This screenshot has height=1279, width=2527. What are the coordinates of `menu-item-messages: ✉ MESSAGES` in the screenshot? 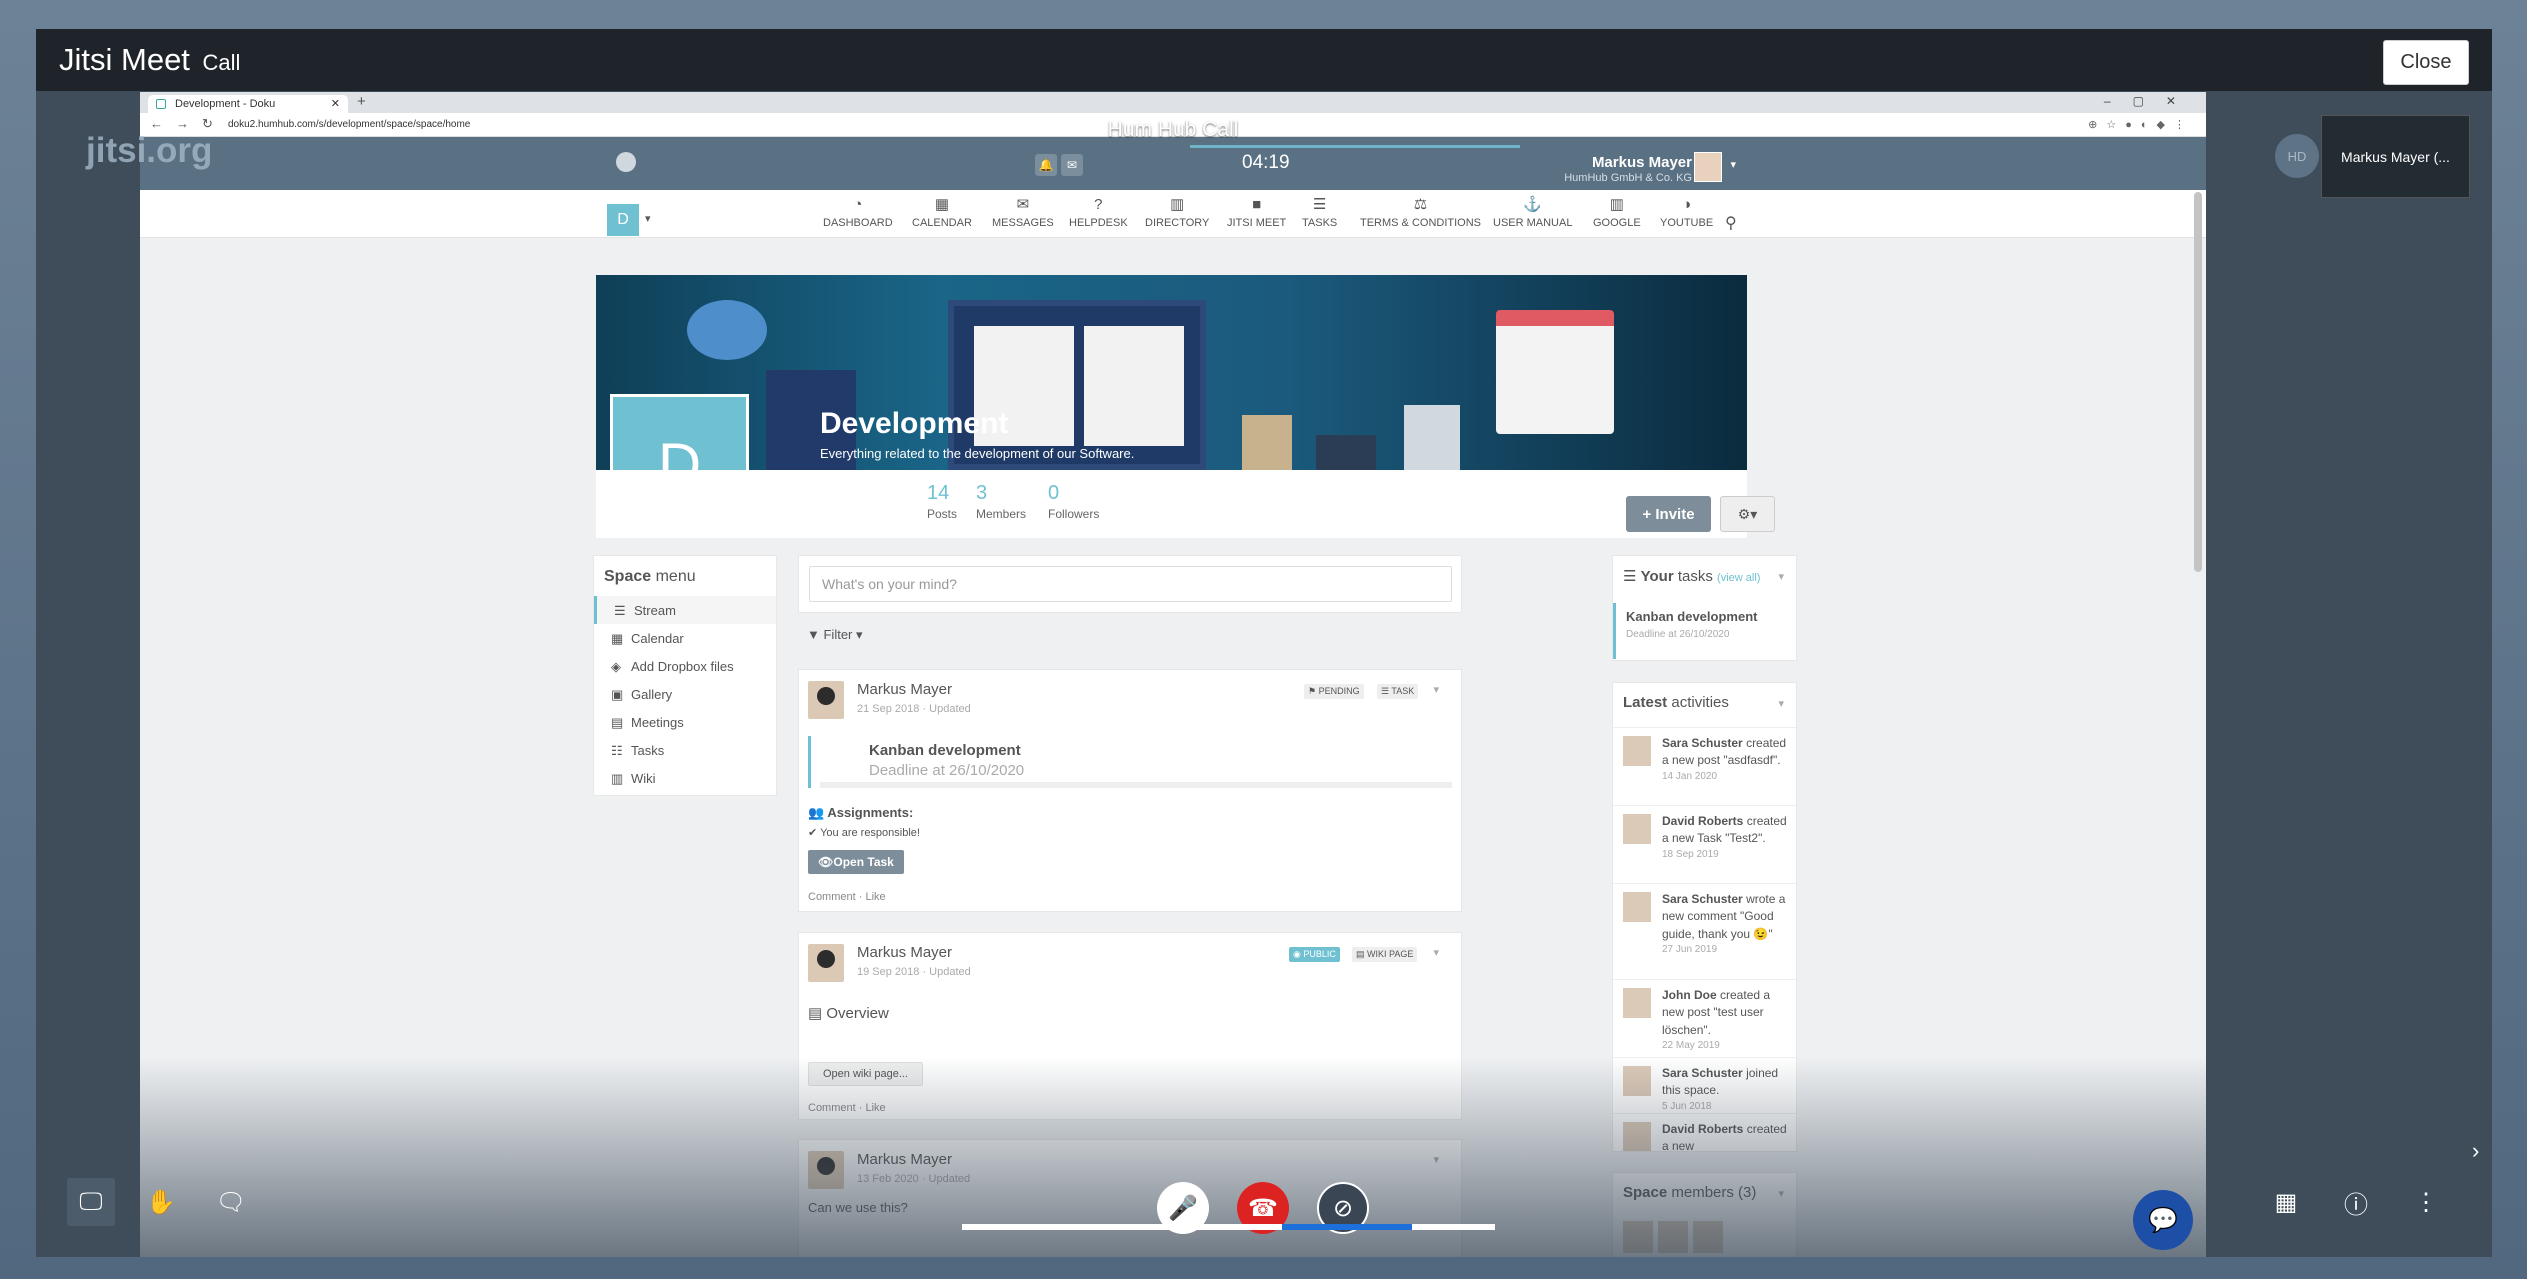 It's located at (1023, 213).